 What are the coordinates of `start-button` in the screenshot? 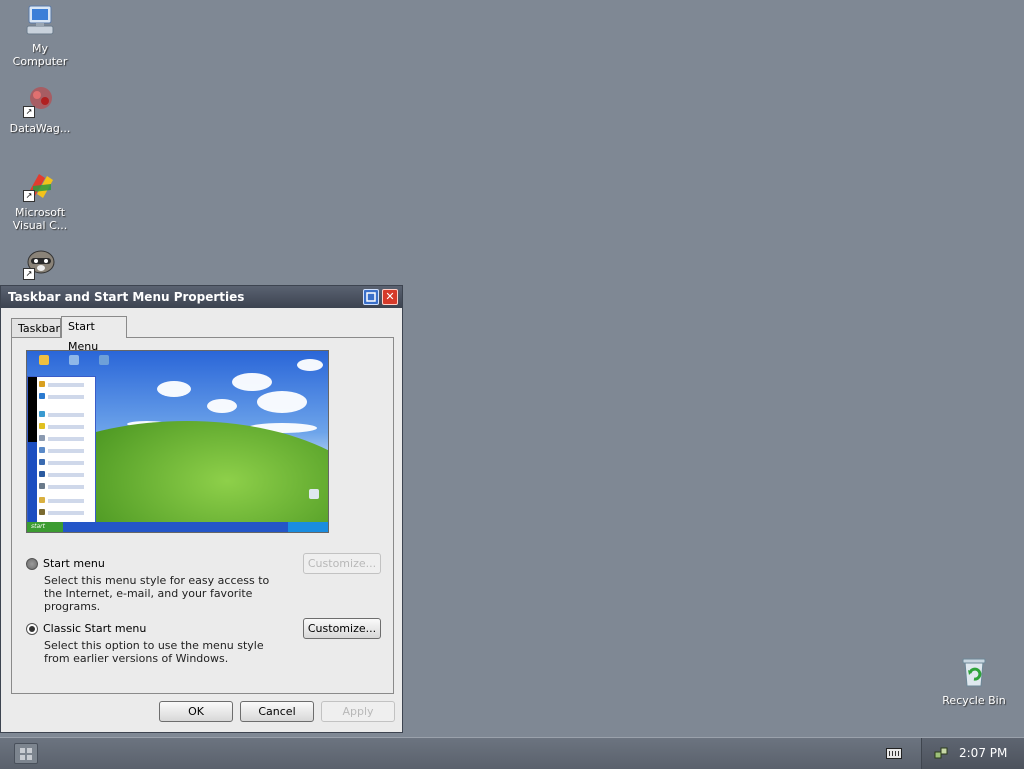 It's located at (26, 753).